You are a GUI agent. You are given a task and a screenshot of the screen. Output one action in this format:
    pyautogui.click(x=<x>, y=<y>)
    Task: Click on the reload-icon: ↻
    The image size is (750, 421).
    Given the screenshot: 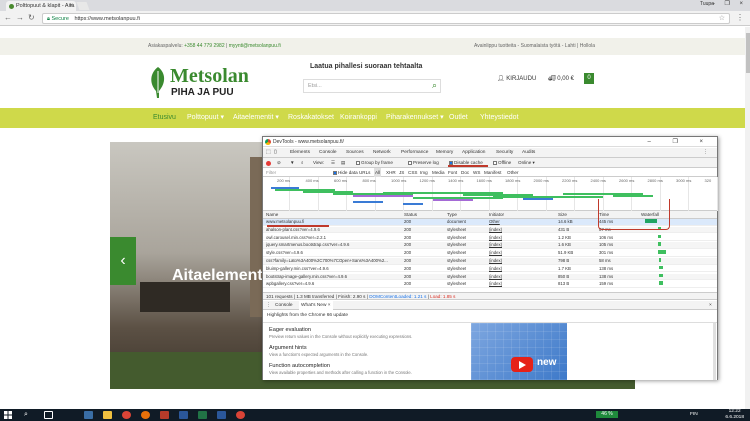 What is the action you would take?
    pyautogui.click(x=31, y=17)
    